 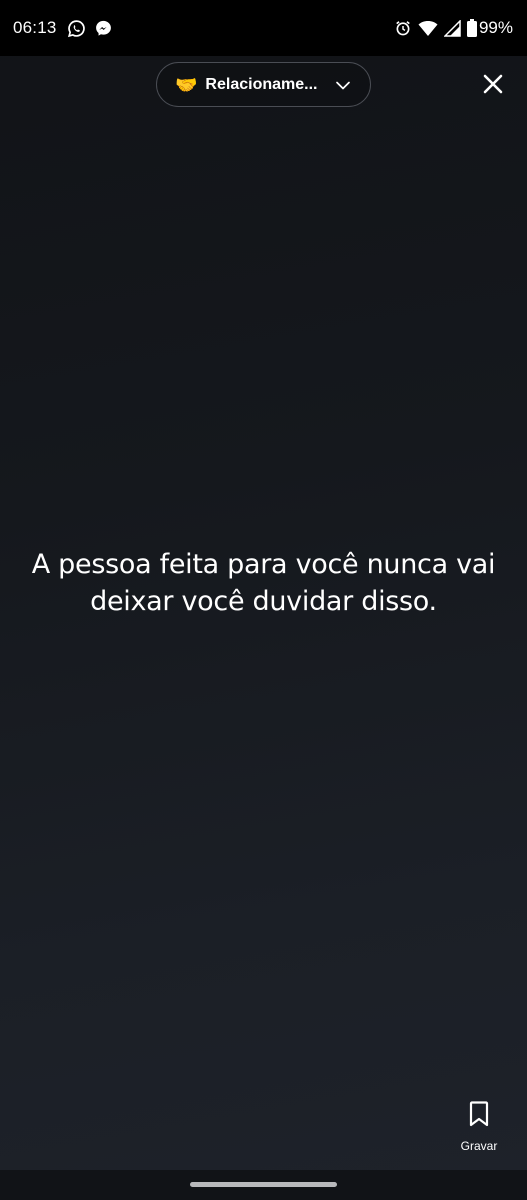 What do you see at coordinates (35, 27) in the screenshot?
I see `status-time: 06:13` at bounding box center [35, 27].